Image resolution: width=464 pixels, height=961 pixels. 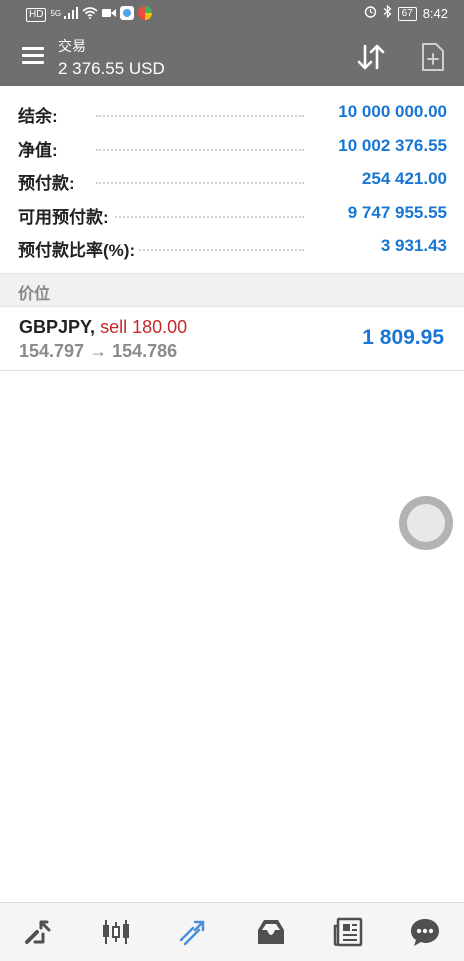 I want to click on nav-chart, so click(x=116, y=932).